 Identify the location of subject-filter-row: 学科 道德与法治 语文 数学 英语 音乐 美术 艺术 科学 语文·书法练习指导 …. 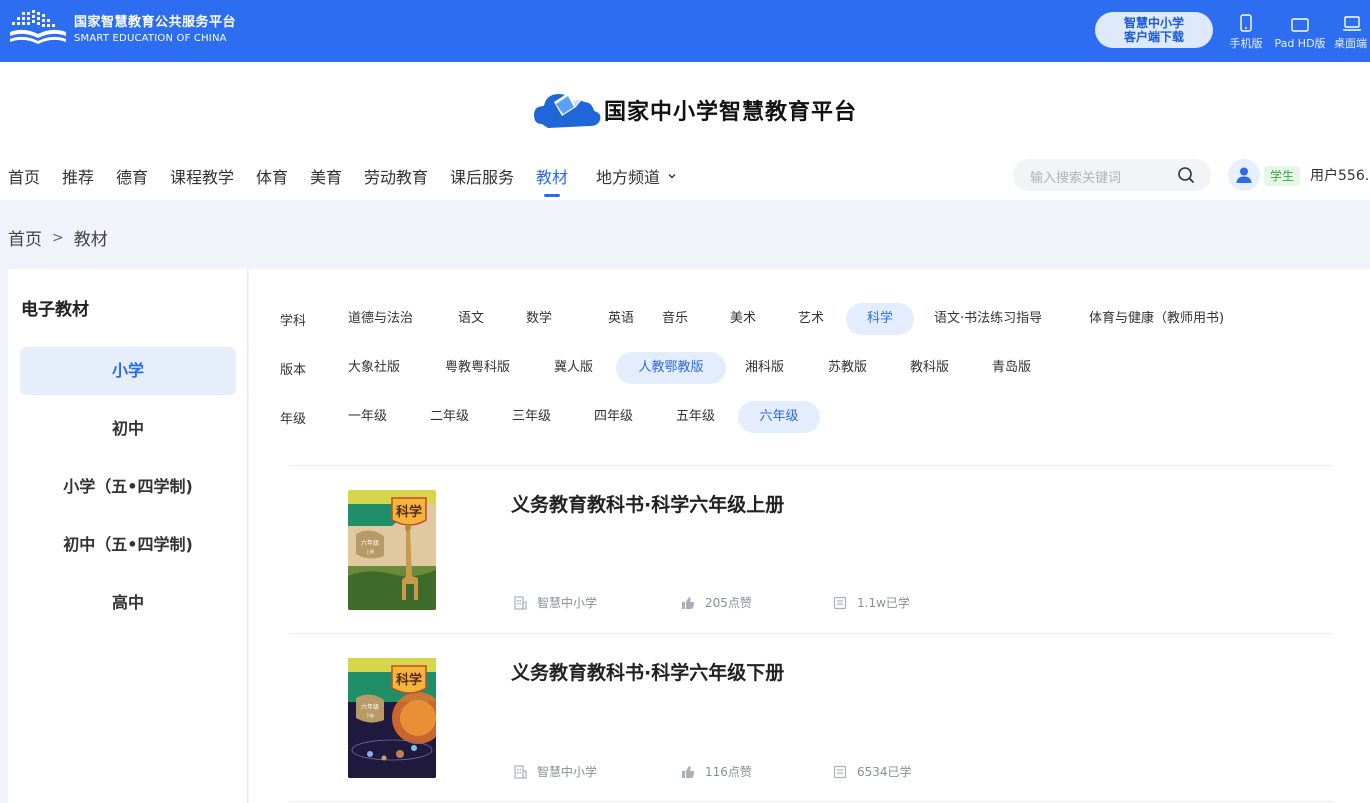
(809, 319).